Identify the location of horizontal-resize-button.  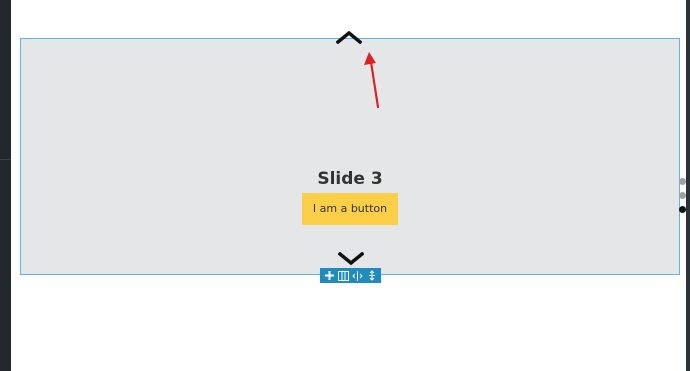
(358, 276).